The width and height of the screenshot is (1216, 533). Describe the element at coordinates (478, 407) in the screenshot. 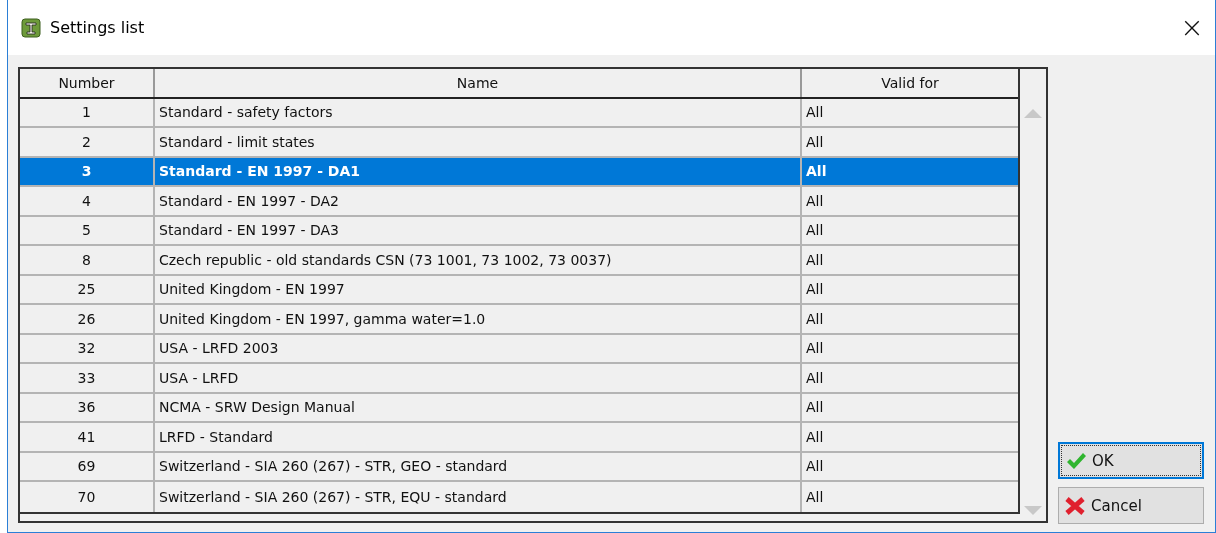

I see `table-cell: NCMA - SRW Design Manual` at that location.